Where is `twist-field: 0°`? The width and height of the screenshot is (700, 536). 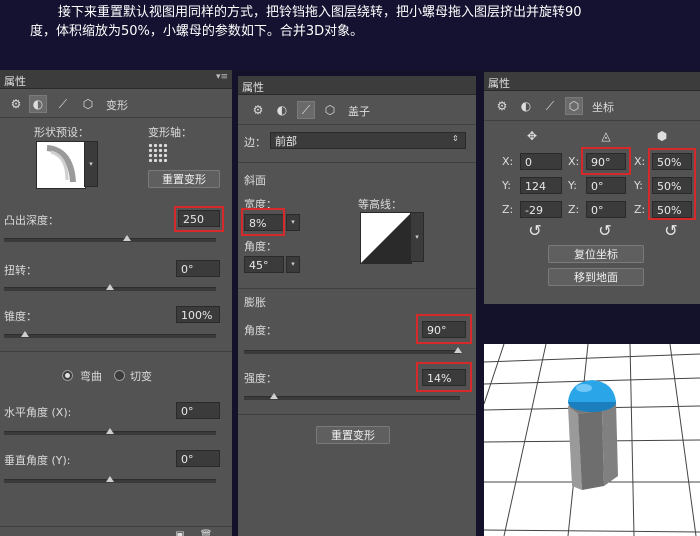 twist-field: 0° is located at coordinates (198, 268).